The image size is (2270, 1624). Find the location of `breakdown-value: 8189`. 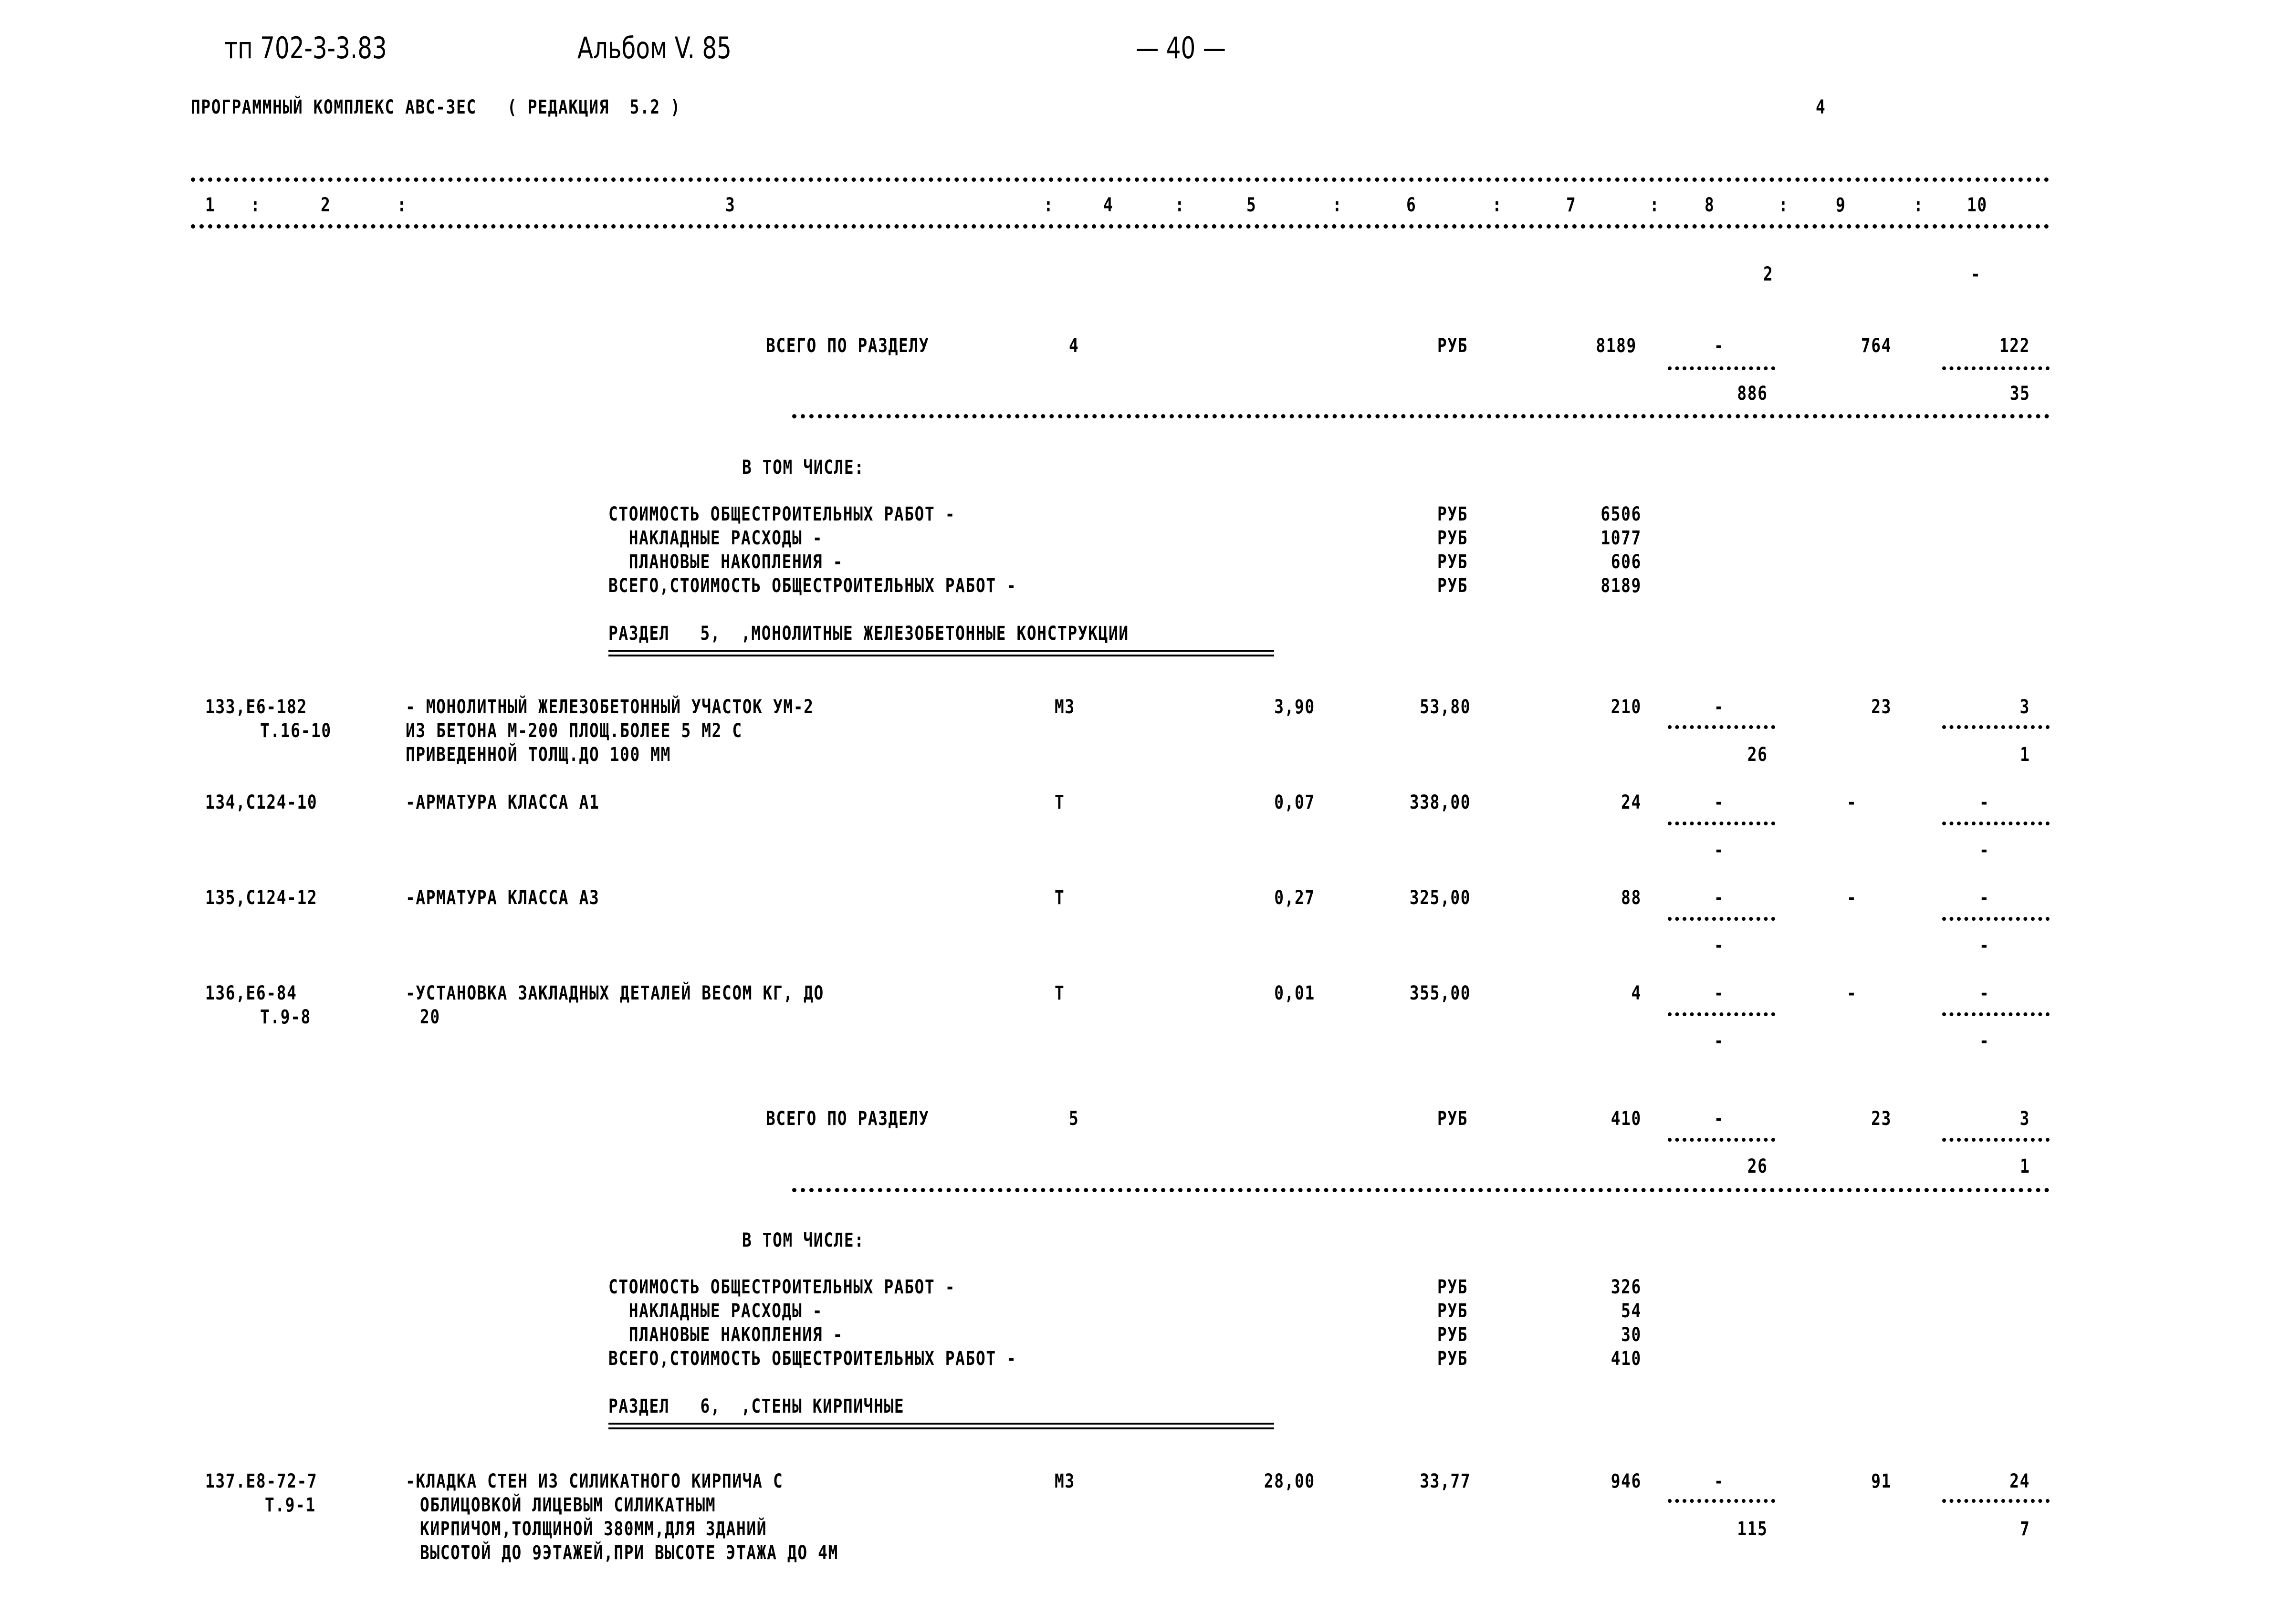

breakdown-value: 8189 is located at coordinates (1621, 586).